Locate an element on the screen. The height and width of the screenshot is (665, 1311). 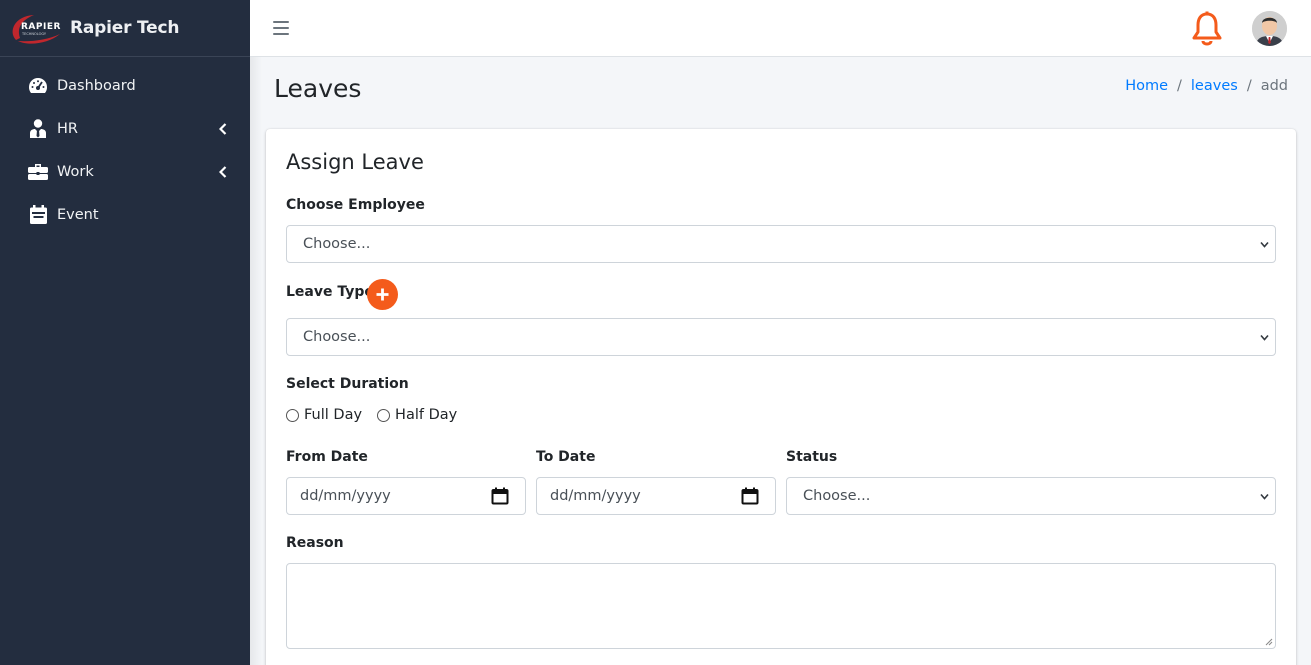
duration-radio-group: Full Day Half Day is located at coordinates (379, 415).